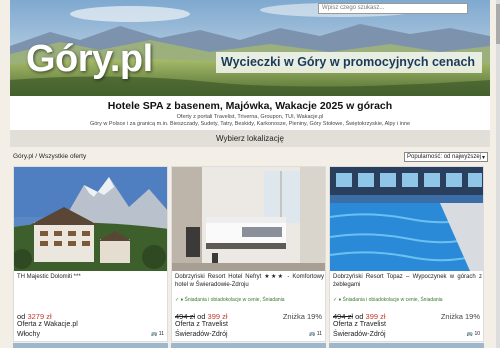 This screenshot has height=348, width=500. What do you see at coordinates (28, 334) in the screenshot?
I see `offer-location: Włochy` at bounding box center [28, 334].